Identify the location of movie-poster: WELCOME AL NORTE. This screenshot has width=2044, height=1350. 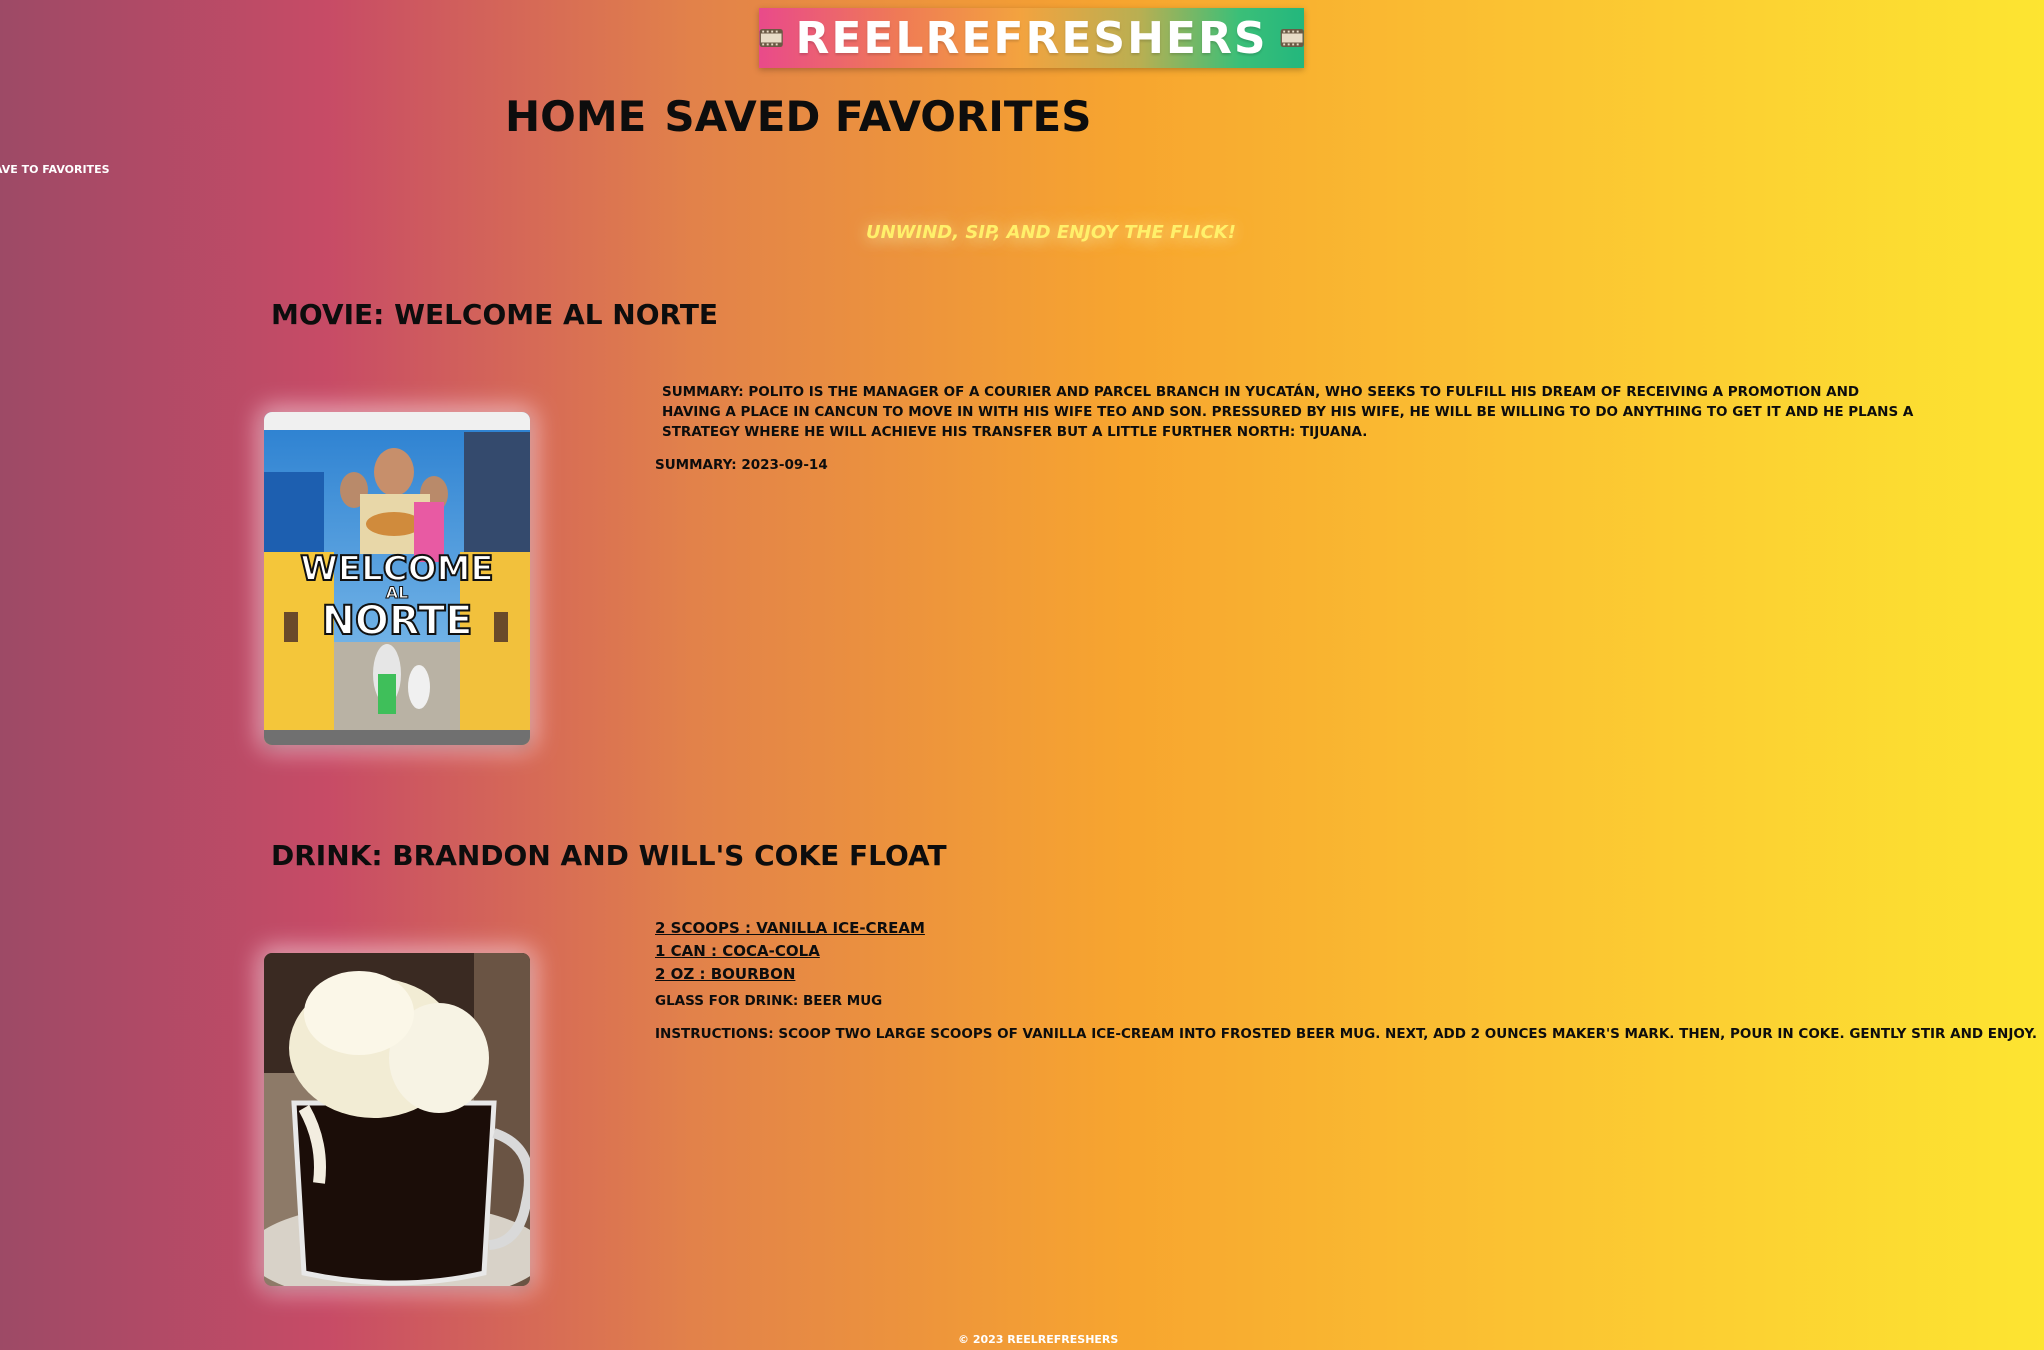
(397, 578).